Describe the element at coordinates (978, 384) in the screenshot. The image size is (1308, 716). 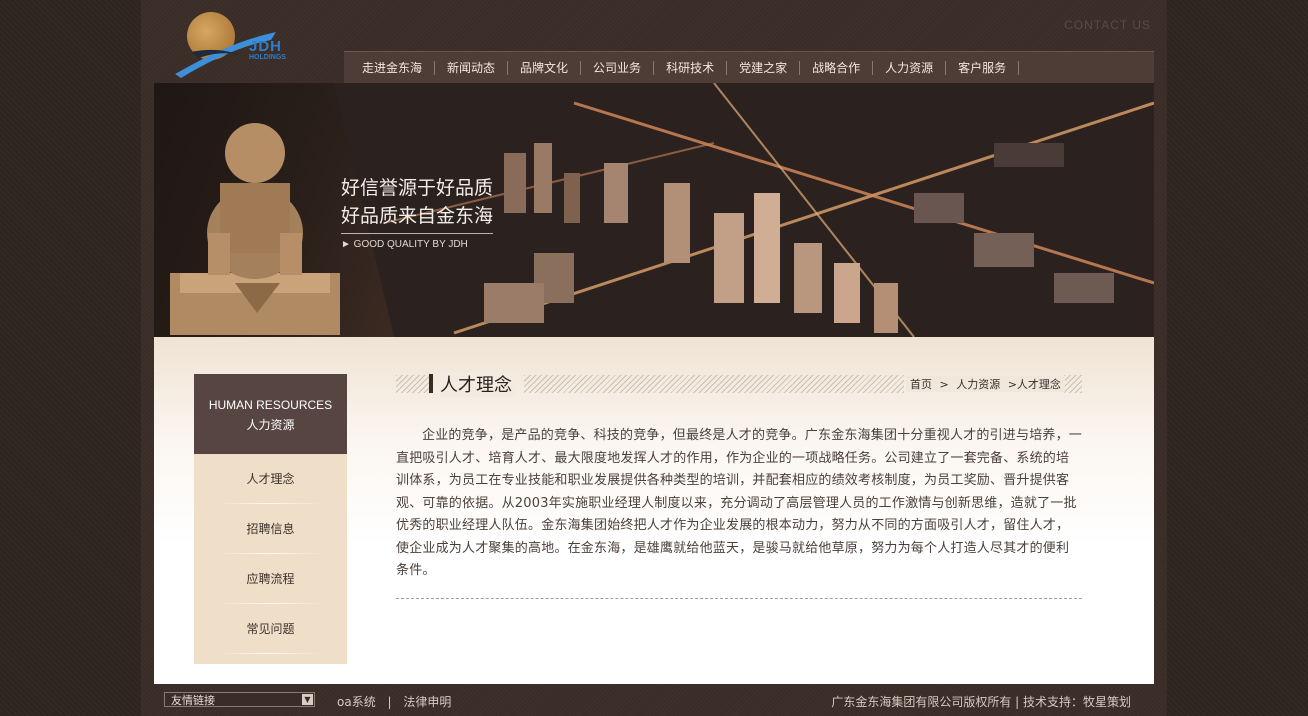
I see `breadcrumb-hr: 人力资源` at that location.